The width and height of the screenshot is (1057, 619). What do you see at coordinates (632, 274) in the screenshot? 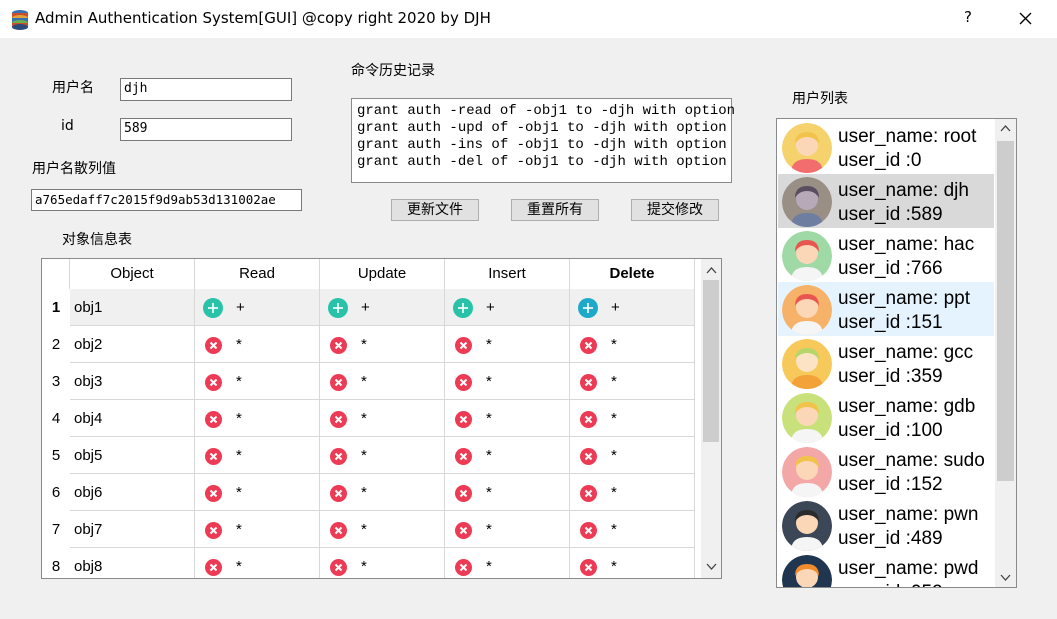
I see `header-delete: Delete` at bounding box center [632, 274].